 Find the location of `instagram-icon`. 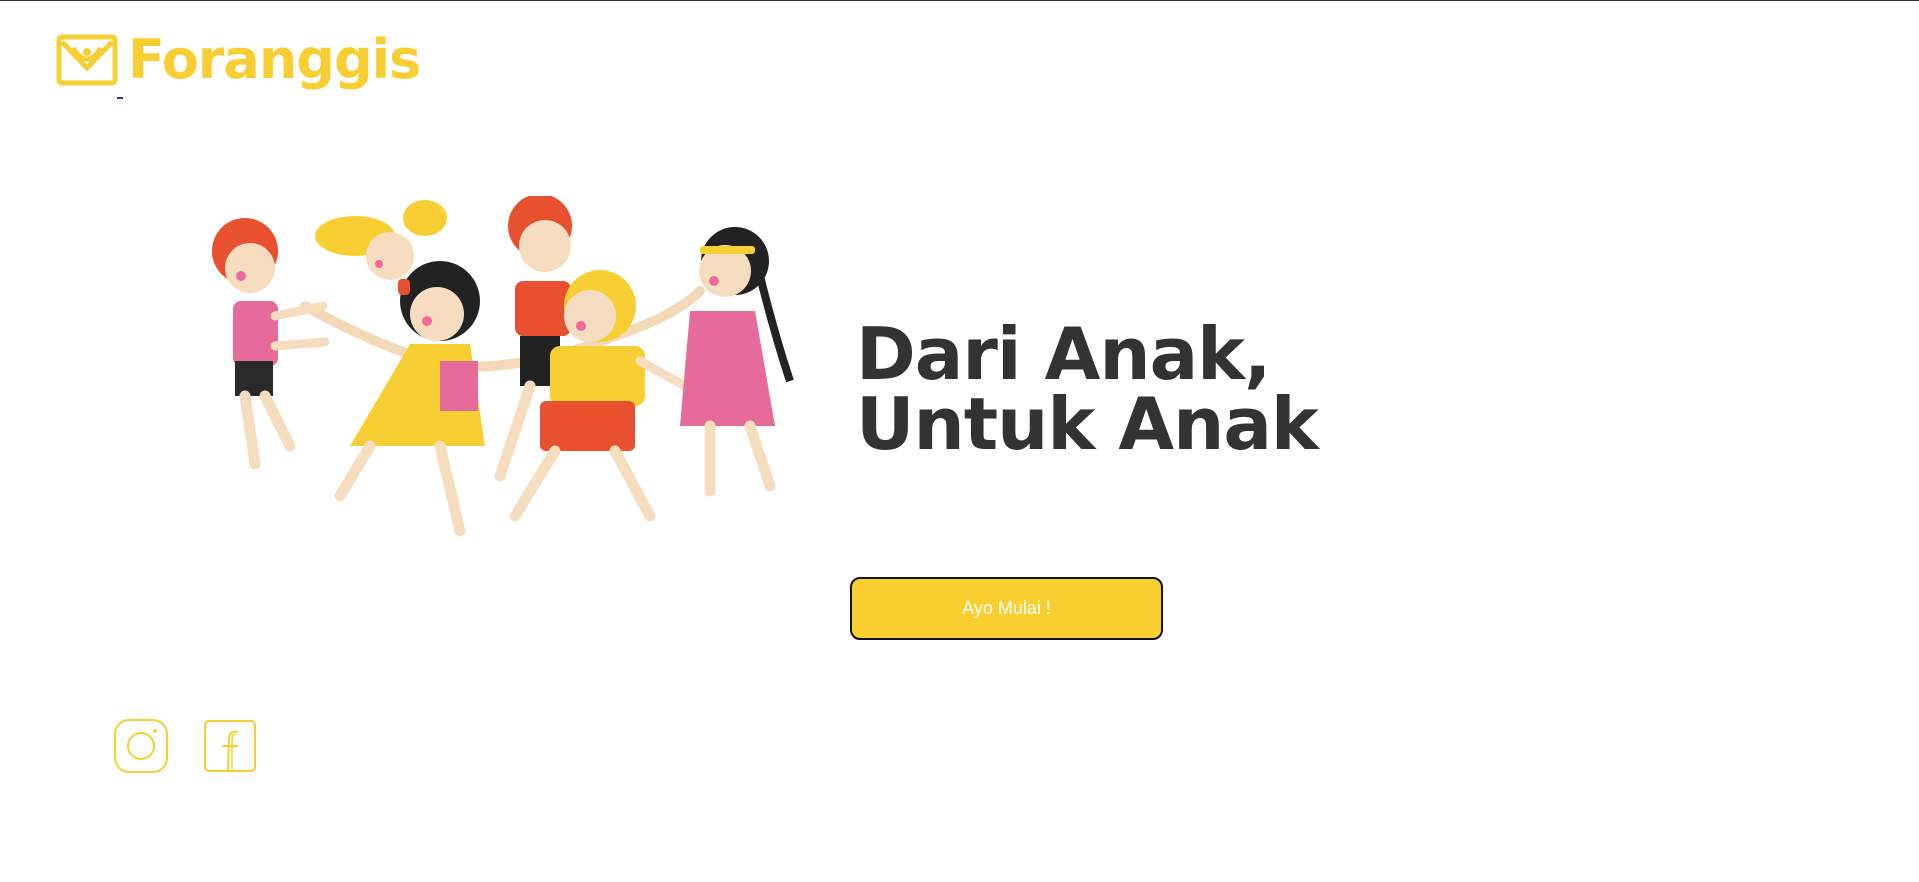

instagram-icon is located at coordinates (141, 746).